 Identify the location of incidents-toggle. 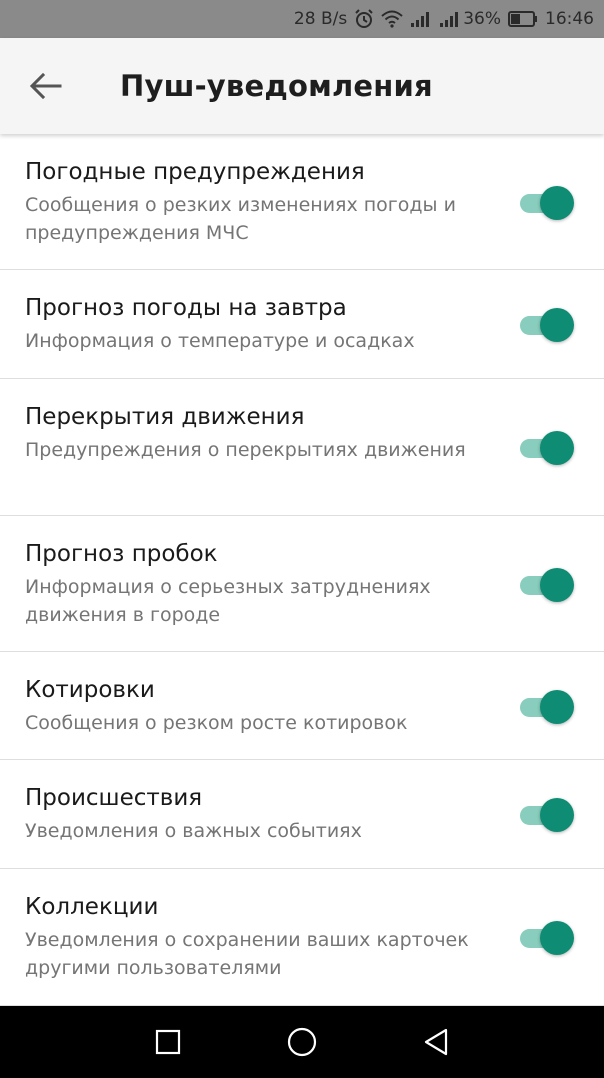
(546, 814).